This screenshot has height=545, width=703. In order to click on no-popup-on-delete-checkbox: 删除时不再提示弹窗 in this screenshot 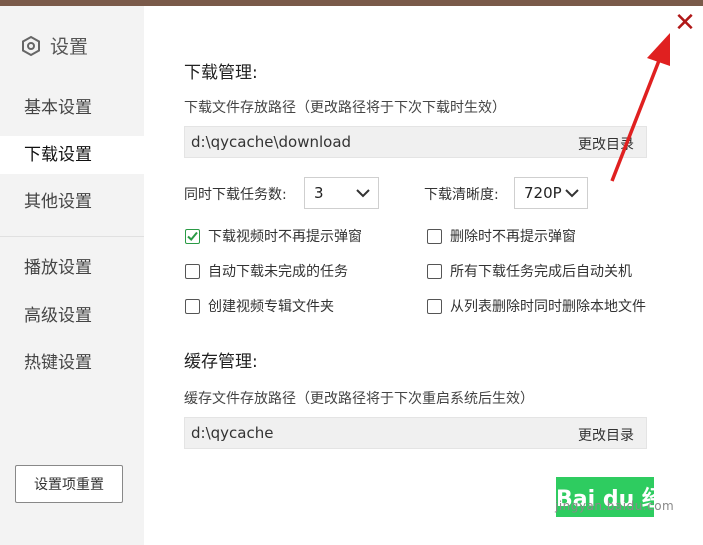, I will do `click(501, 236)`.